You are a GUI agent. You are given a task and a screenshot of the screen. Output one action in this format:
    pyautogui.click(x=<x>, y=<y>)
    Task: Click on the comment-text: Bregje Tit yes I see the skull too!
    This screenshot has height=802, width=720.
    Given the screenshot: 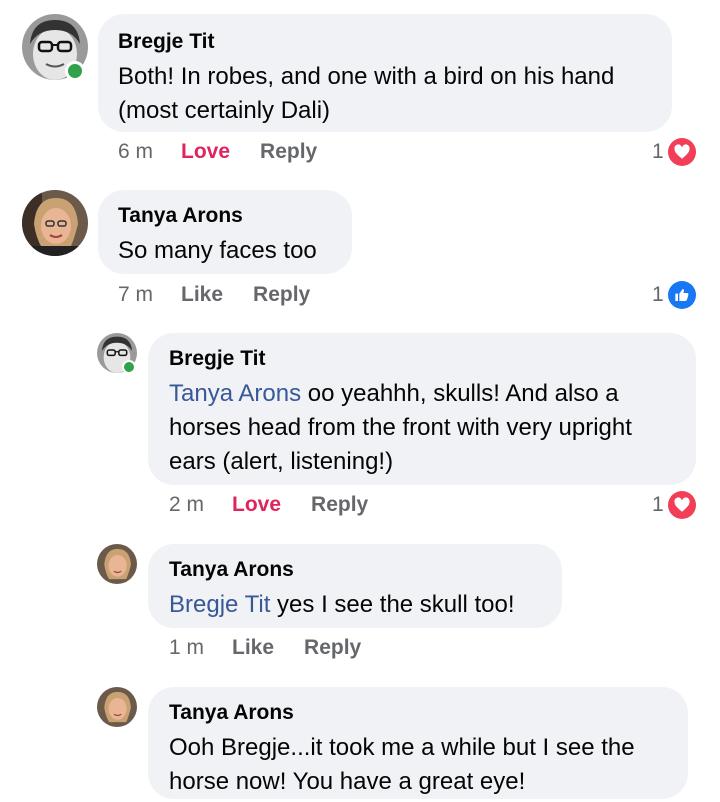 What is the action you would take?
    pyautogui.click(x=355, y=605)
    